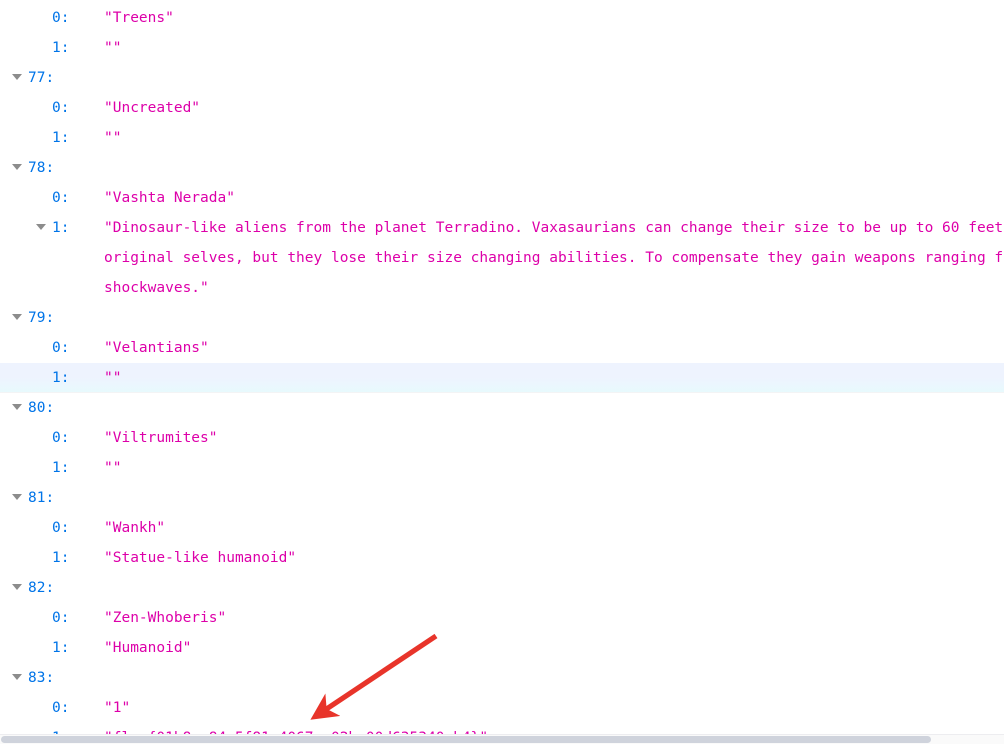 The height and width of the screenshot is (744, 1004). Describe the element at coordinates (200, 558) in the screenshot. I see `json-string-value: "Statue-like humanoid"` at that location.